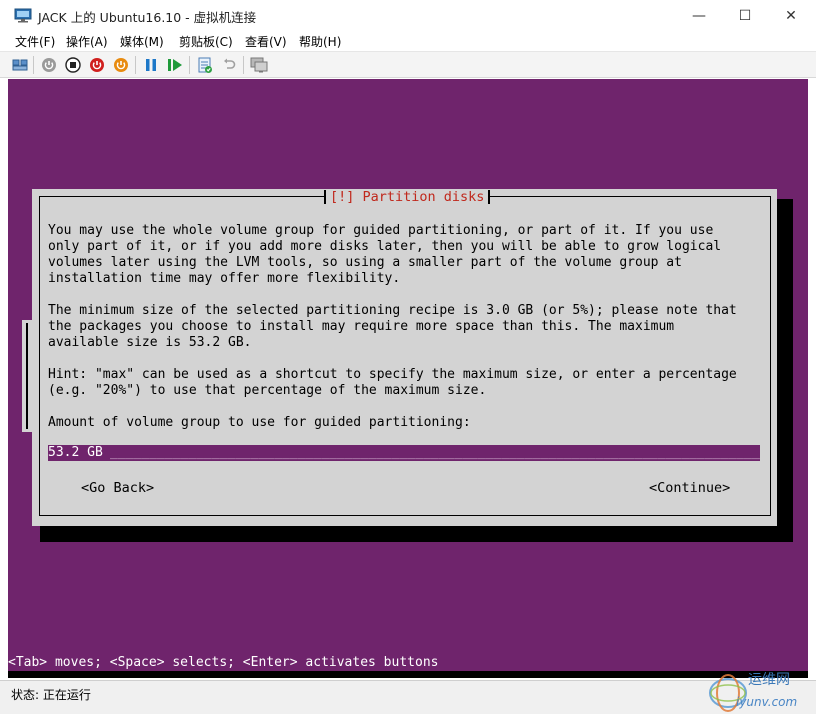 This screenshot has width=816, height=714. What do you see at coordinates (147, 17) in the screenshot?
I see `window-title: JACK 上的 Ubuntu16.10 - 虚拟机连接` at bounding box center [147, 17].